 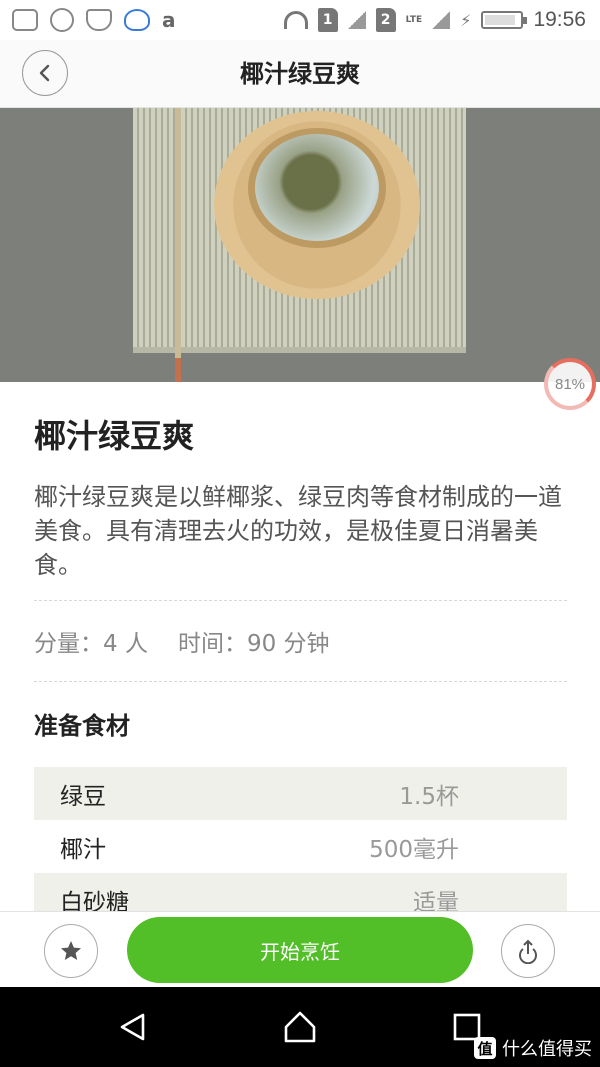 What do you see at coordinates (91, 644) in the screenshot?
I see `servings-label: 分量：4 人` at bounding box center [91, 644].